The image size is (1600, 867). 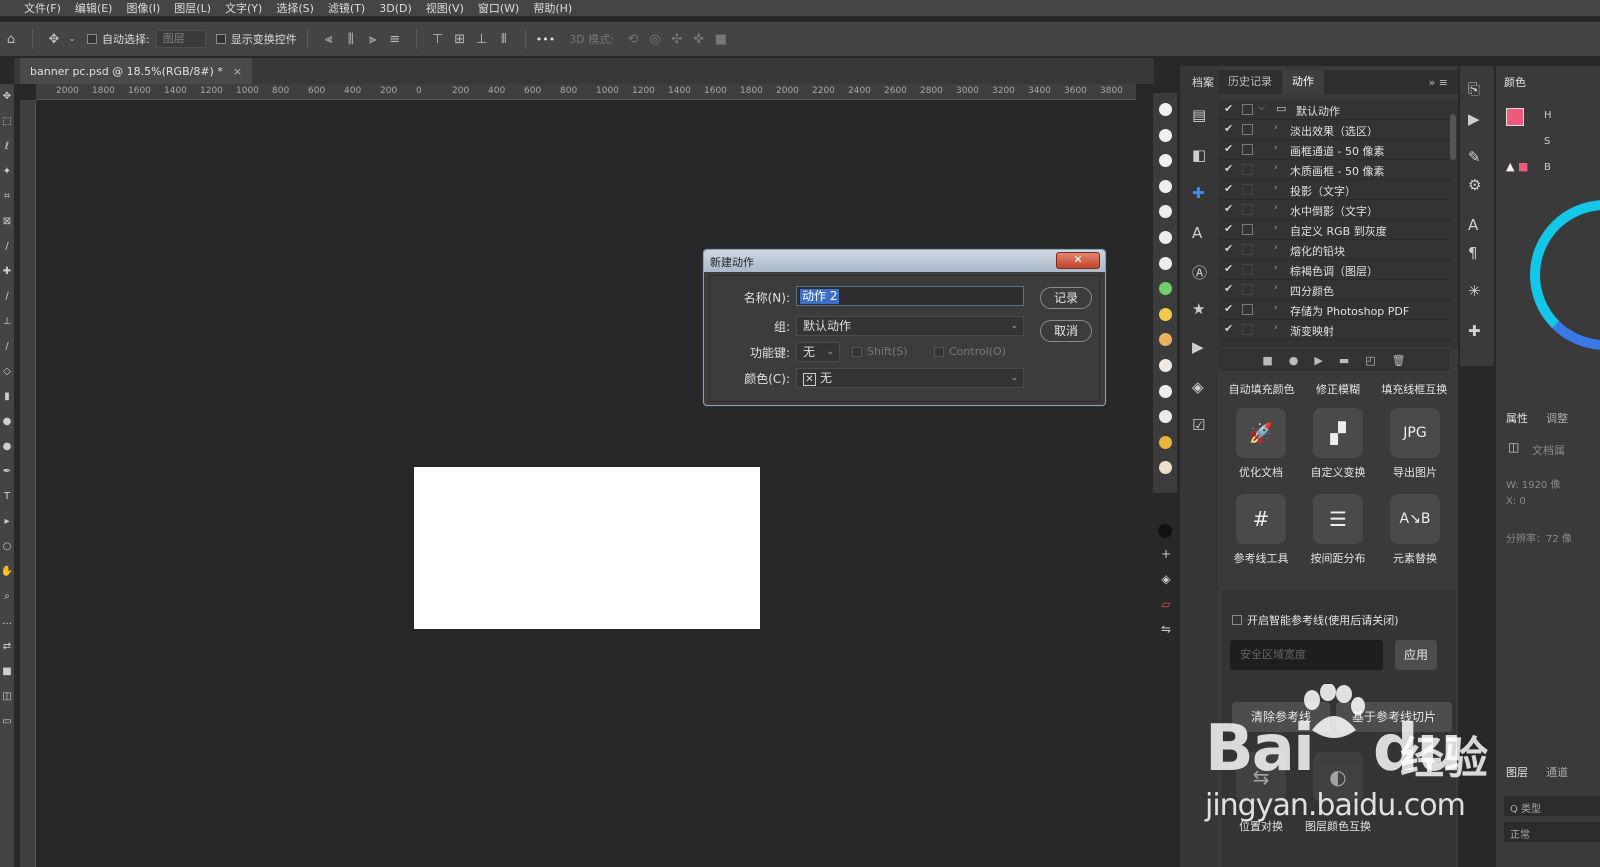 I want to click on foreground-color-swatch, so click(x=1515, y=117).